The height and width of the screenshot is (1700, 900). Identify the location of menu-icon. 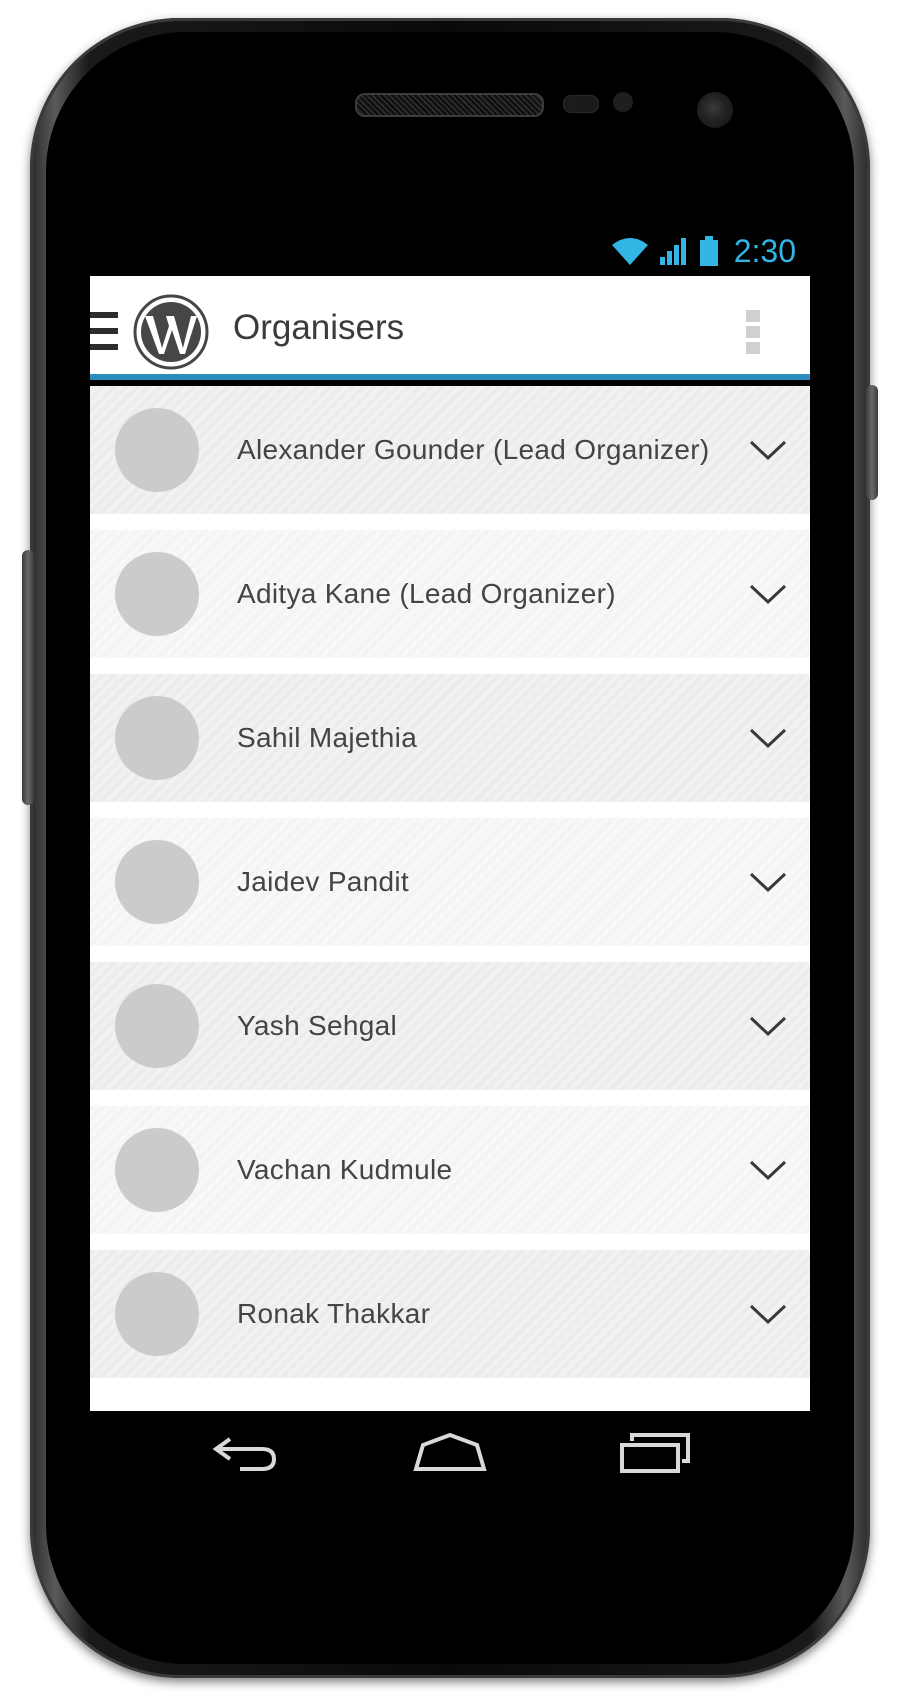
(104, 331).